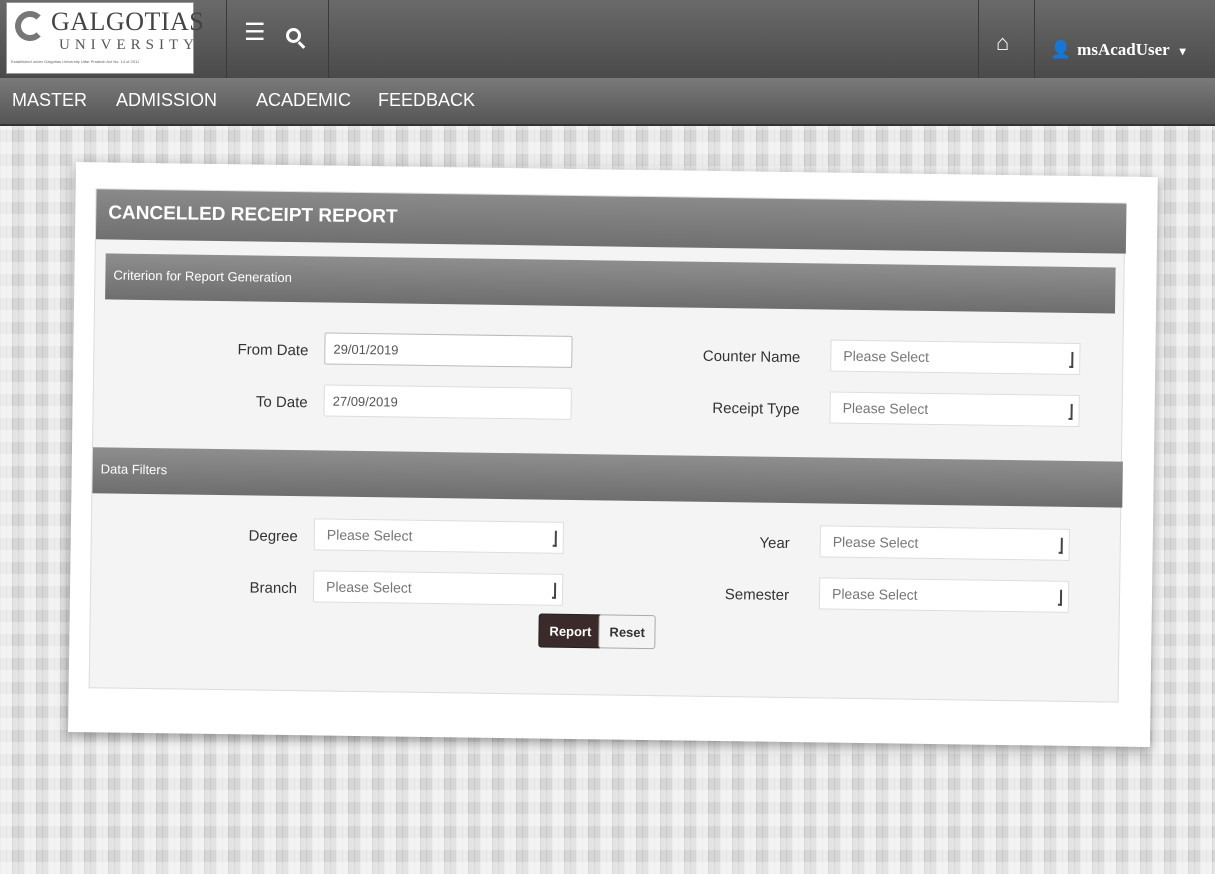 Image resolution: width=1215 pixels, height=874 pixels. What do you see at coordinates (293, 32) in the screenshot?
I see `search-icon` at bounding box center [293, 32].